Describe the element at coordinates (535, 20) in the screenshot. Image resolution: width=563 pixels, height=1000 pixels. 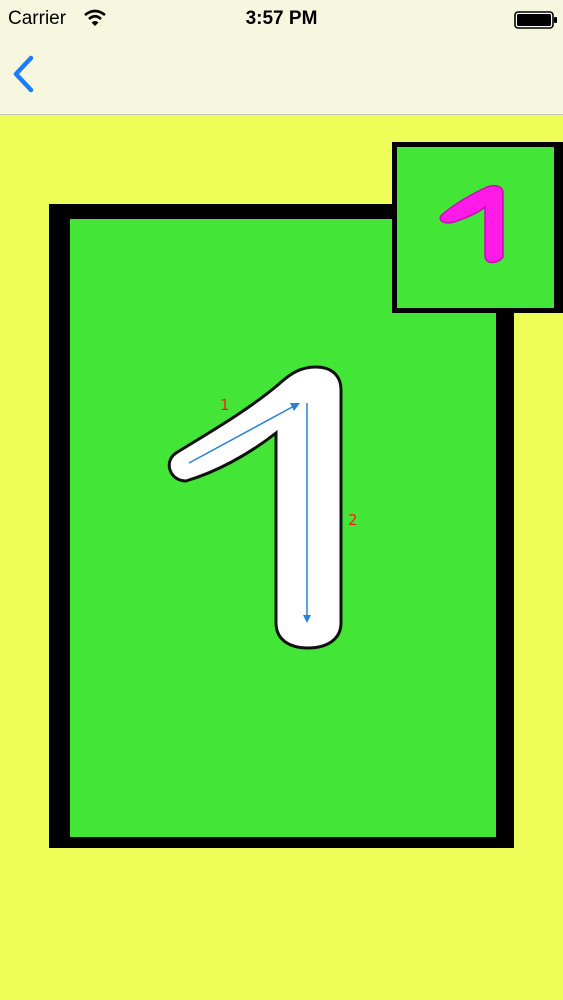
I see `battery-icon` at that location.